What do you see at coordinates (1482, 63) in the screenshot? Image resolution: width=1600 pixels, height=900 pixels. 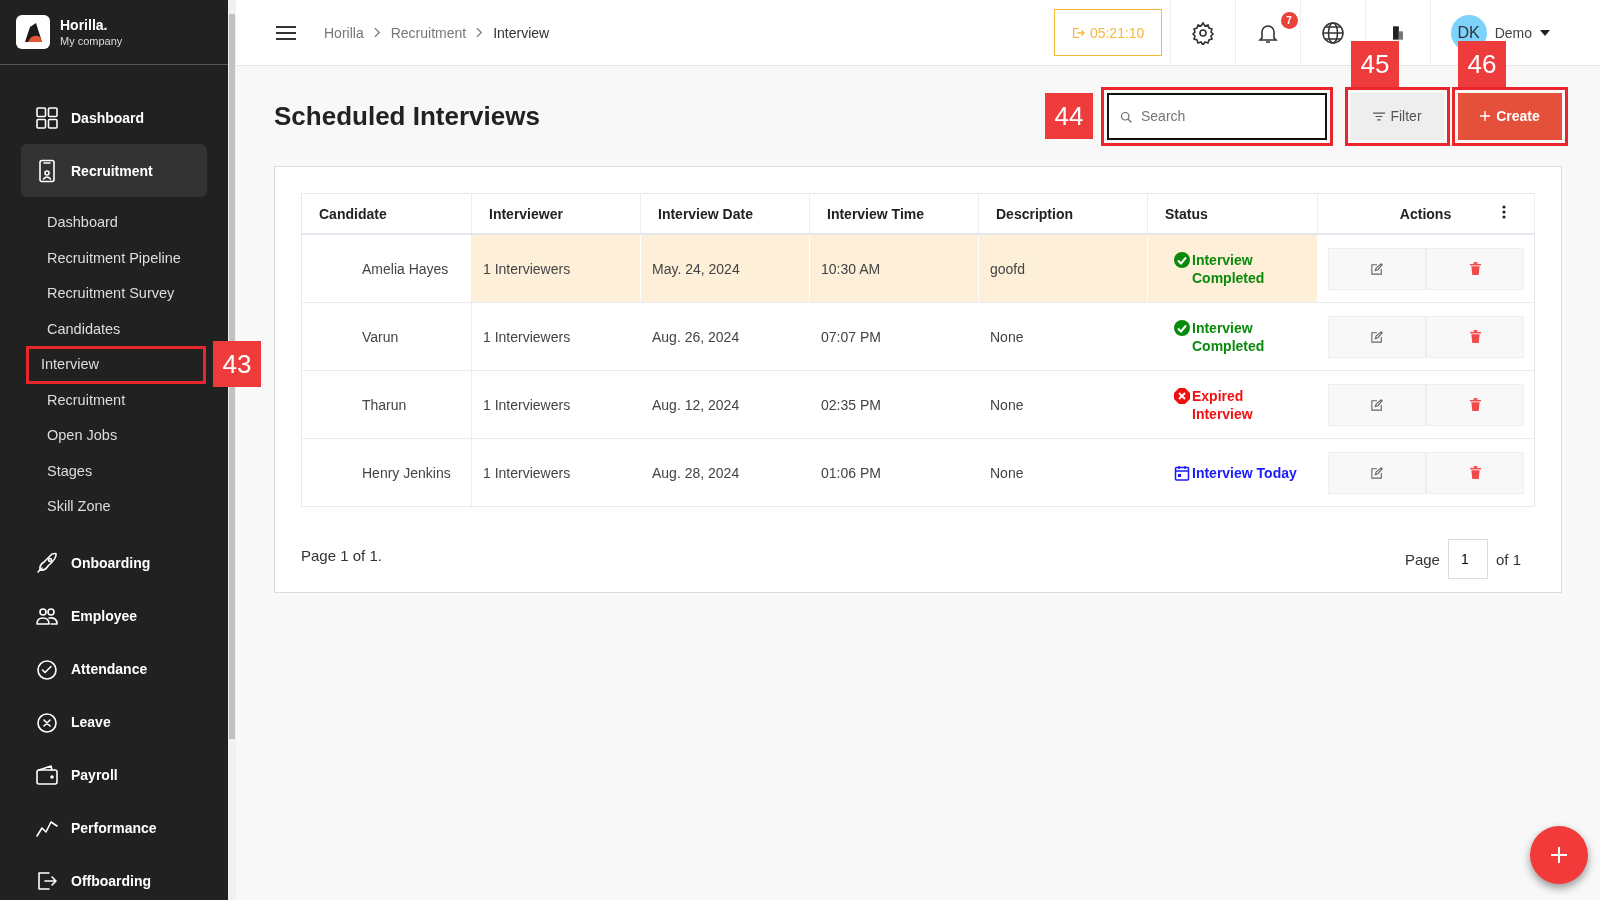 I see `annotation-badge: 46` at bounding box center [1482, 63].